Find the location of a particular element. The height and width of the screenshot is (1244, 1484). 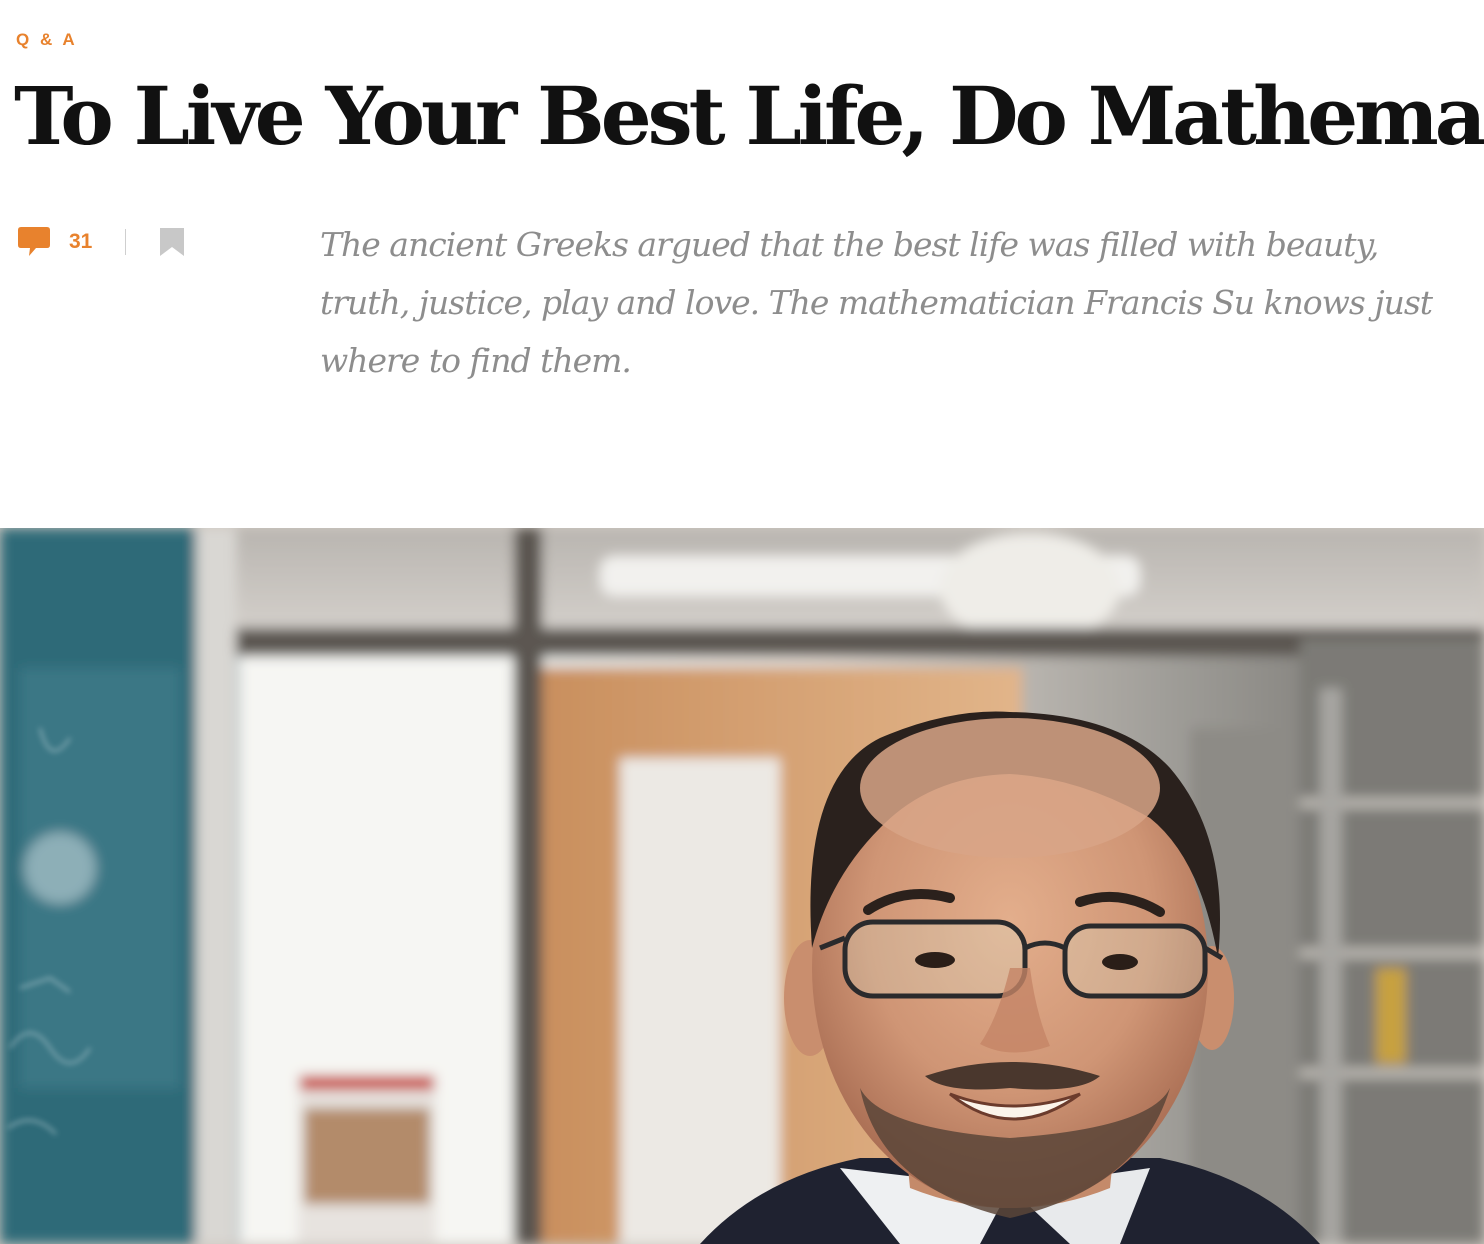

comments-button: 31 is located at coordinates (54, 242).